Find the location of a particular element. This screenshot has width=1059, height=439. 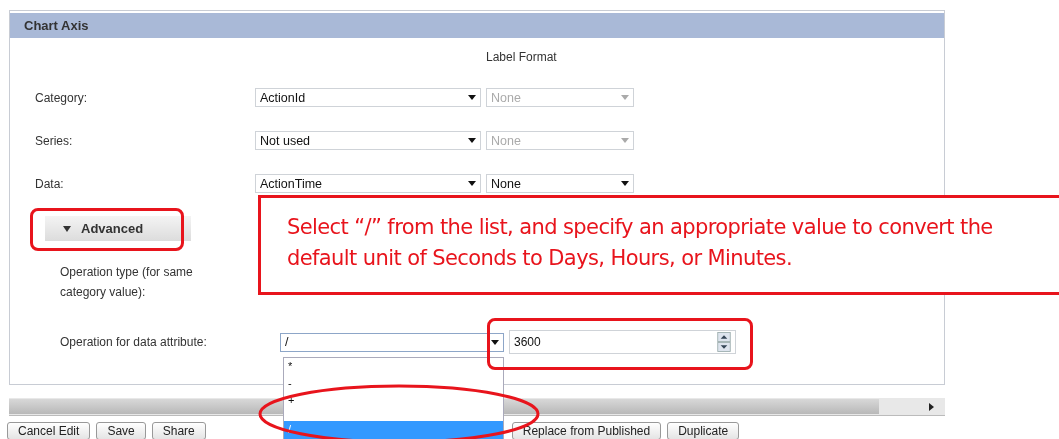

field-label: Series: is located at coordinates (54, 140).